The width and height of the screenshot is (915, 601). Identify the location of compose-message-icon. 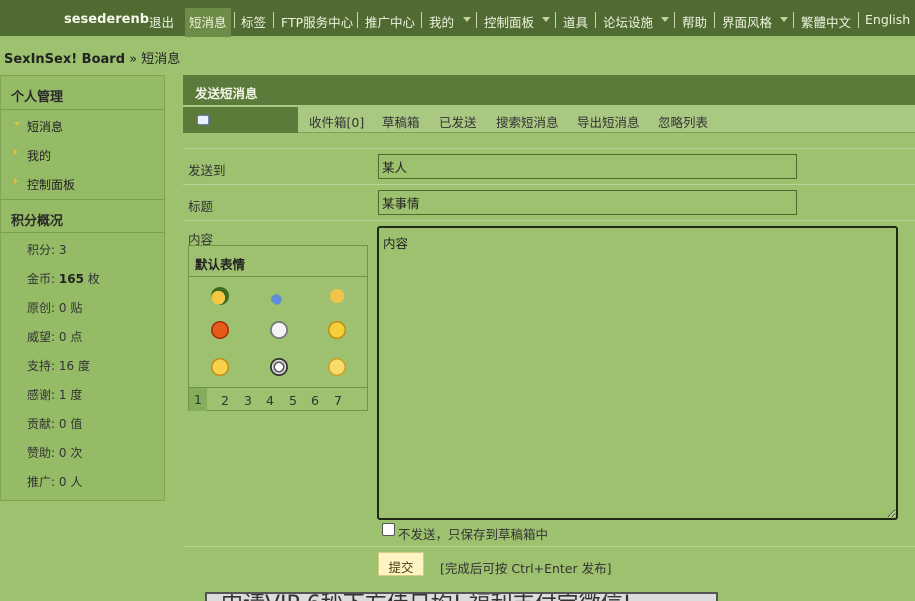
(203, 120).